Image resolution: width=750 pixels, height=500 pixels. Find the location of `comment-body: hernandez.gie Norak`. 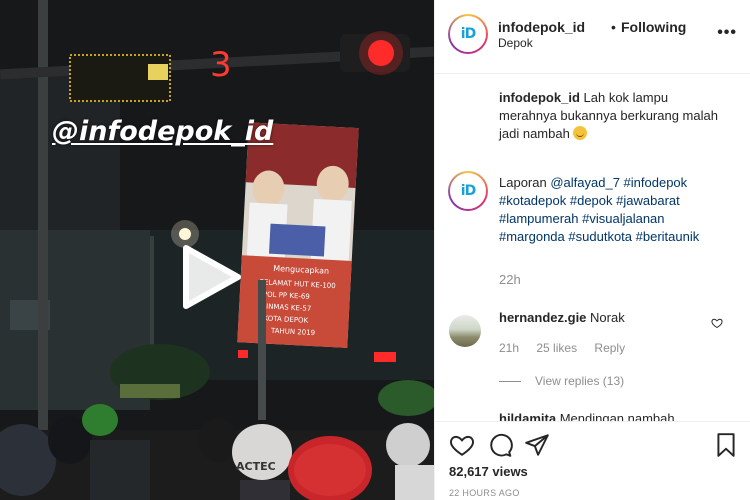

comment-body: hernandez.gie Norak is located at coordinates (612, 318).